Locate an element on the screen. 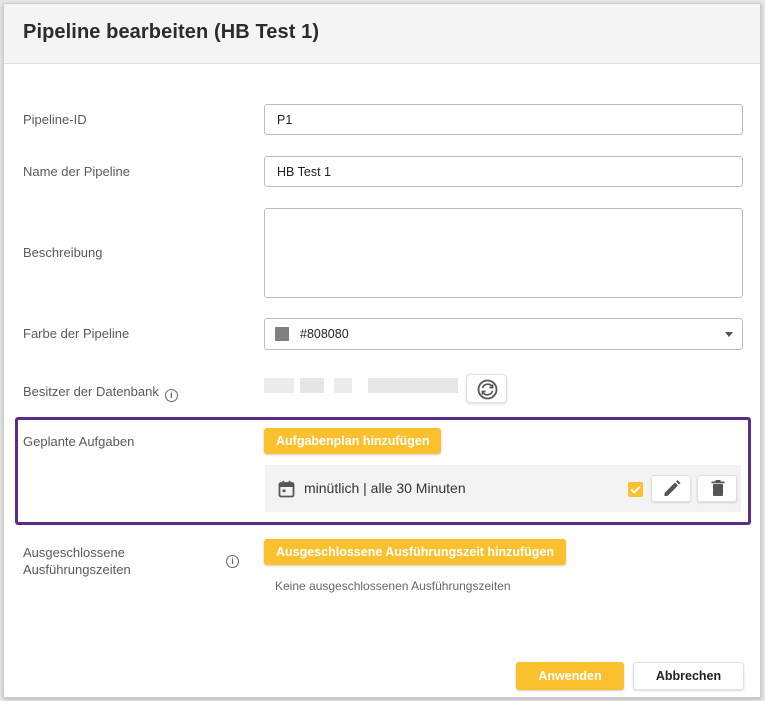  pipeline-id-input: P1 is located at coordinates (503, 119).